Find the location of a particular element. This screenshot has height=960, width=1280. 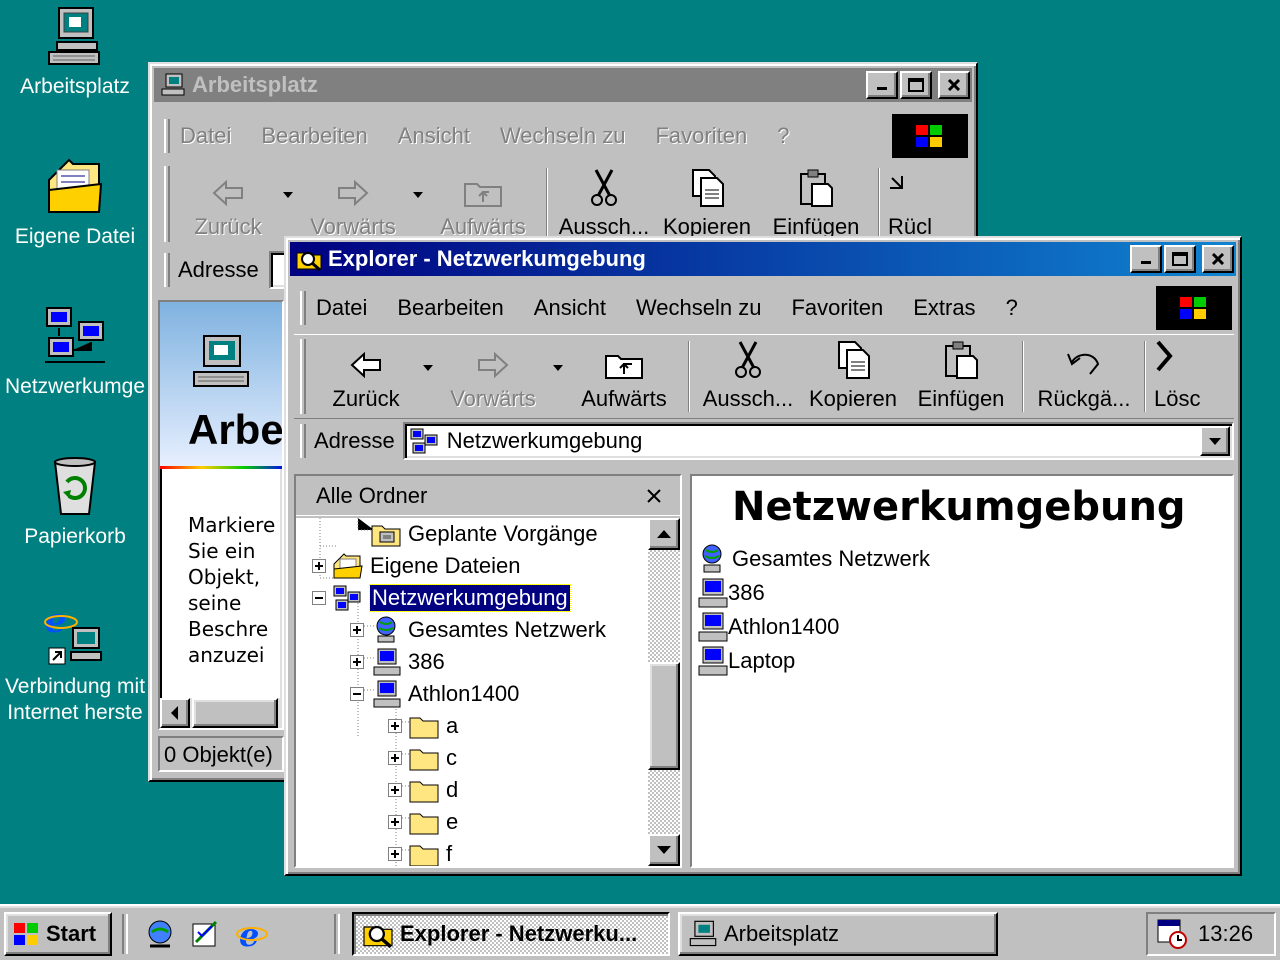

desktop-icon-recycle-bin: Papierkorb is located at coordinates (75, 502).